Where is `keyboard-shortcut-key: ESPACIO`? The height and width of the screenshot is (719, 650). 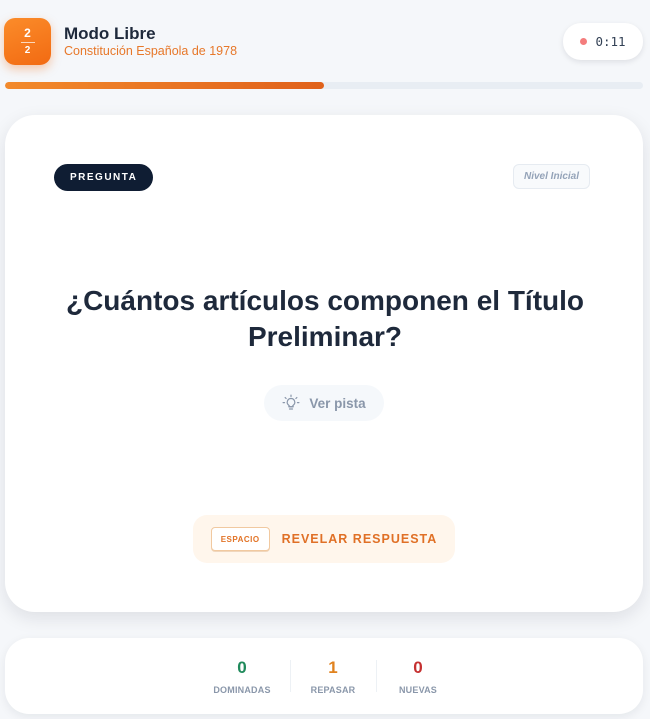 keyboard-shortcut-key: ESPACIO is located at coordinates (240, 539).